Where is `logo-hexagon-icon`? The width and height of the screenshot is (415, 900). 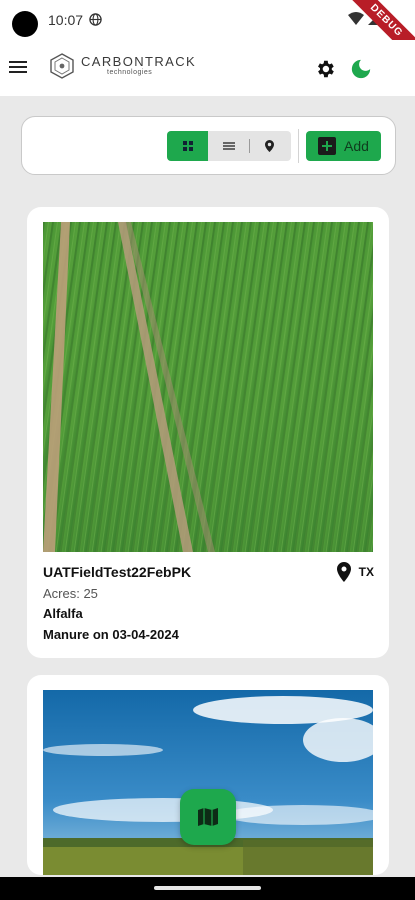 logo-hexagon-icon is located at coordinates (62, 66).